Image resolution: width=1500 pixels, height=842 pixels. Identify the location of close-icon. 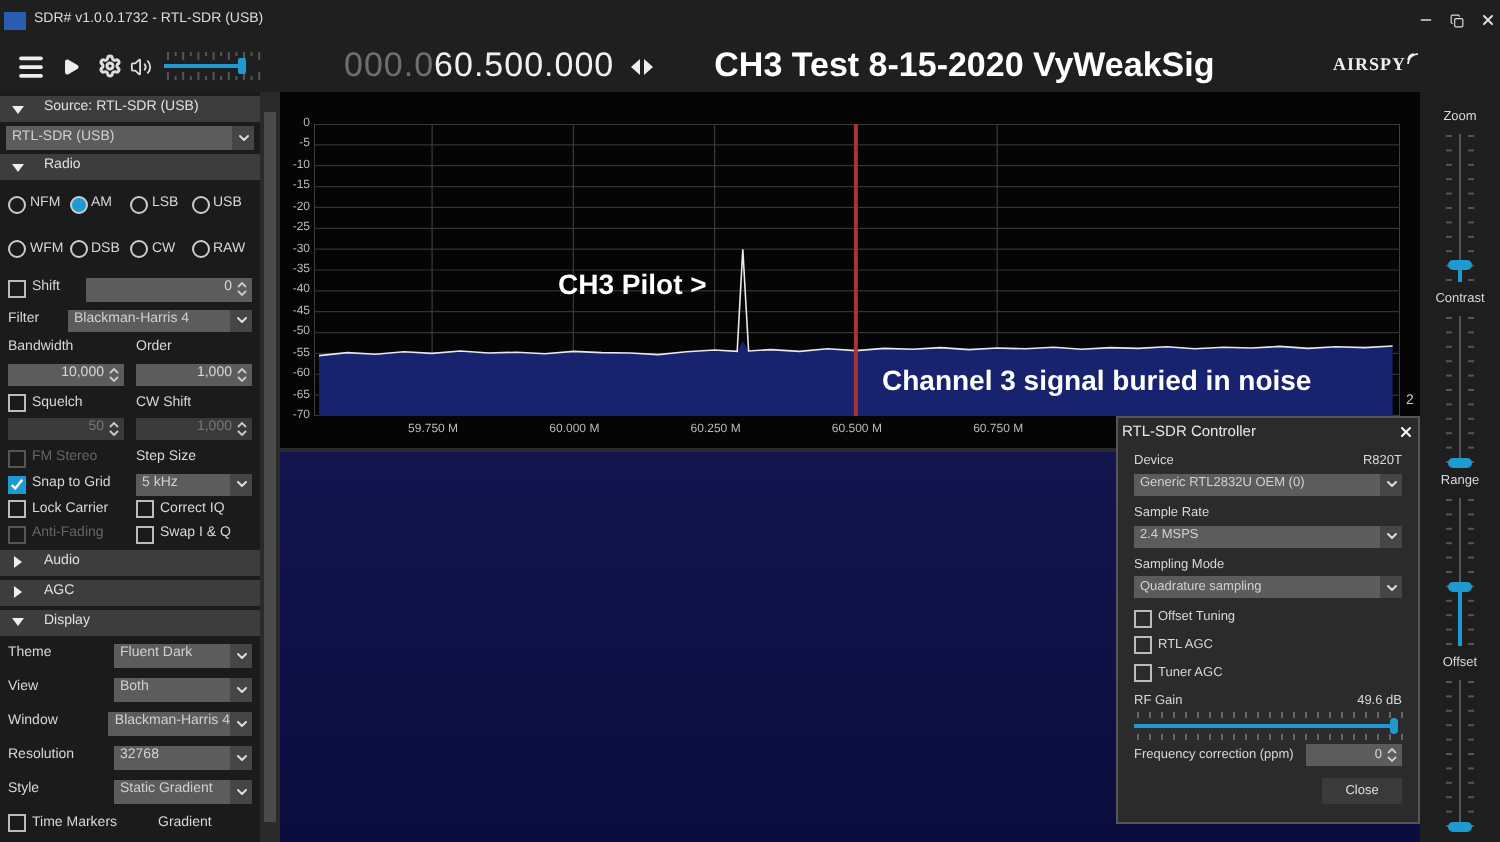
(1488, 20).